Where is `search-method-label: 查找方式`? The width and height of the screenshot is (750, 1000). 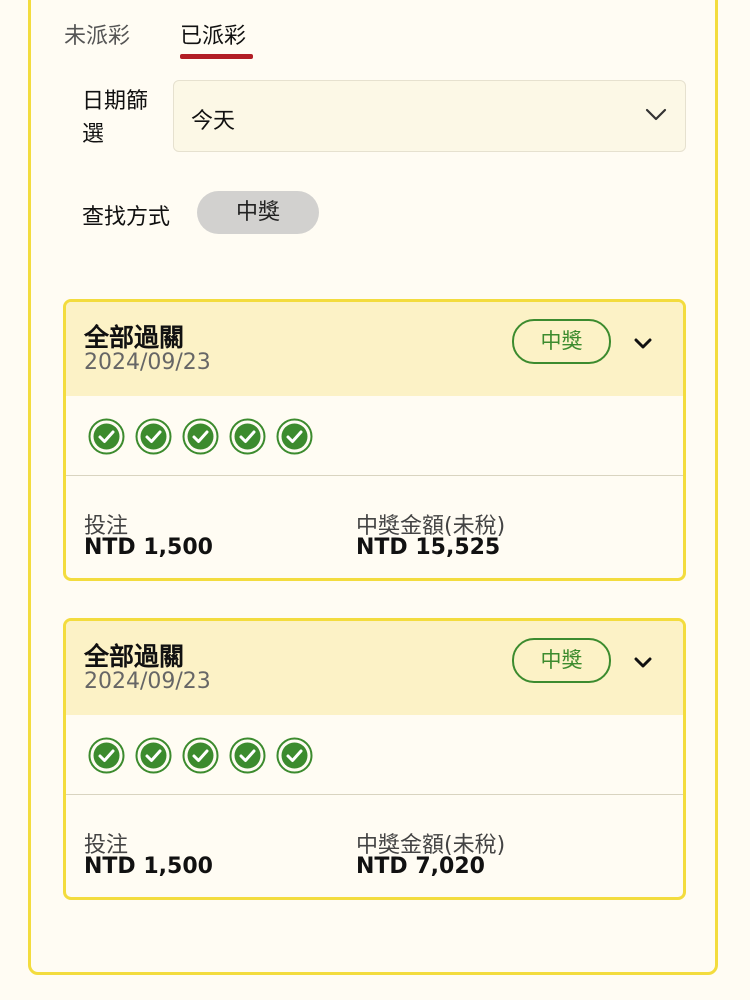 search-method-label: 查找方式 is located at coordinates (126, 217).